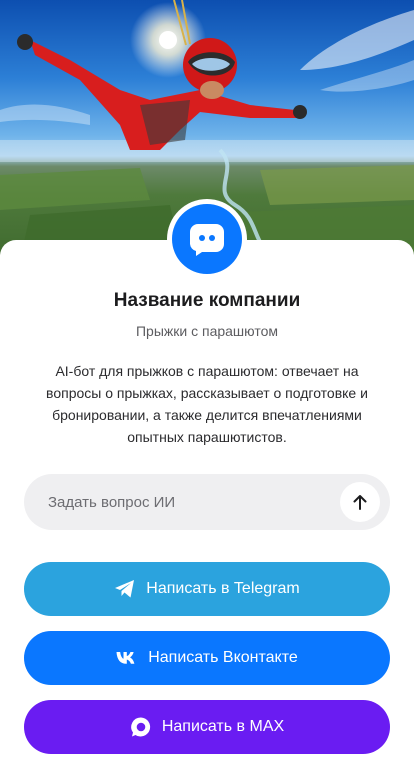 The image size is (414, 770). I want to click on ask-ai-input, so click(198, 502).